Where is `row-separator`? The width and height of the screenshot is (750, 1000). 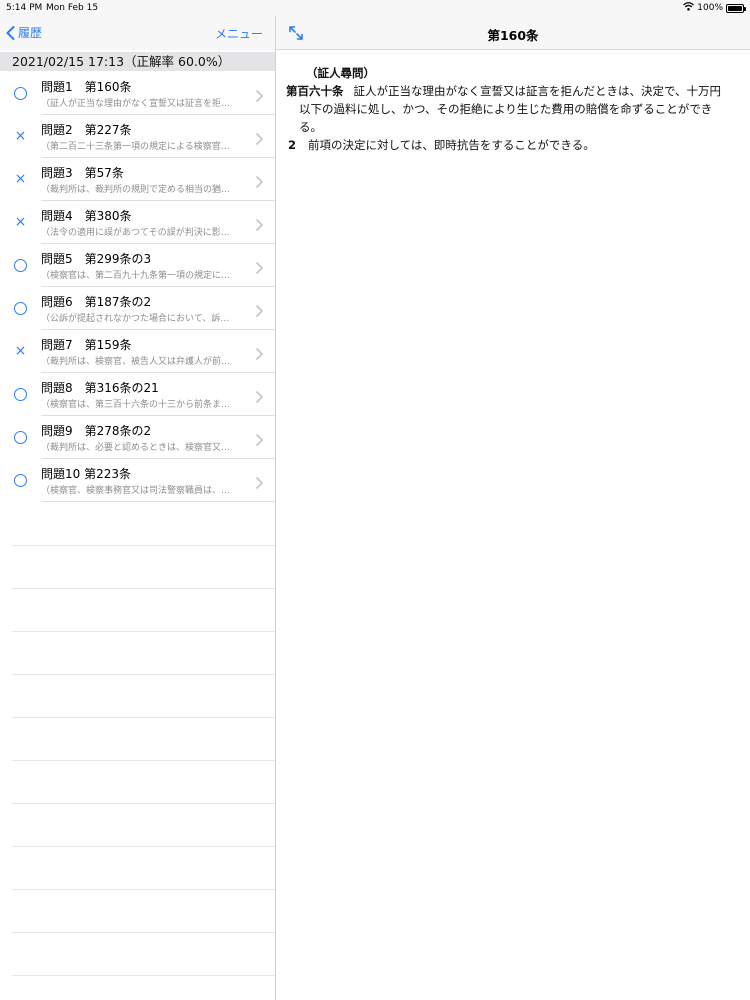
row-separator is located at coordinates (158, 501).